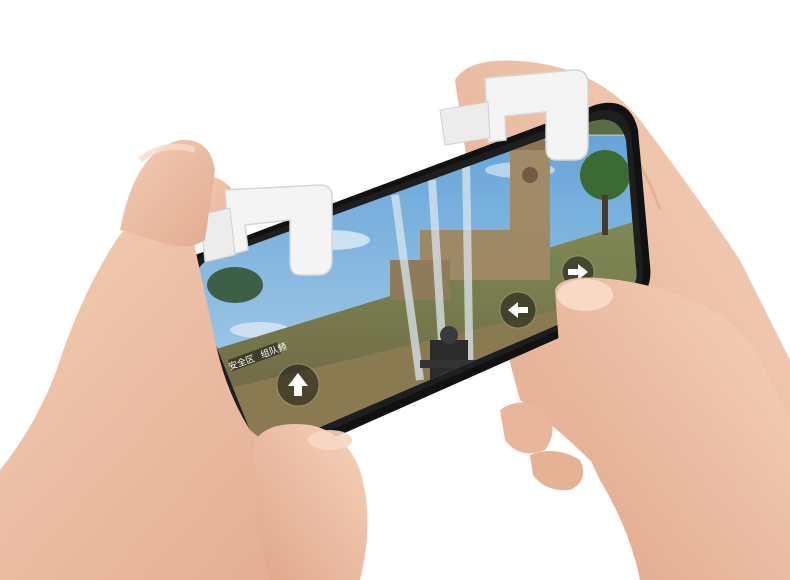 The image size is (790, 580). I want to click on left-button, so click(518, 310).